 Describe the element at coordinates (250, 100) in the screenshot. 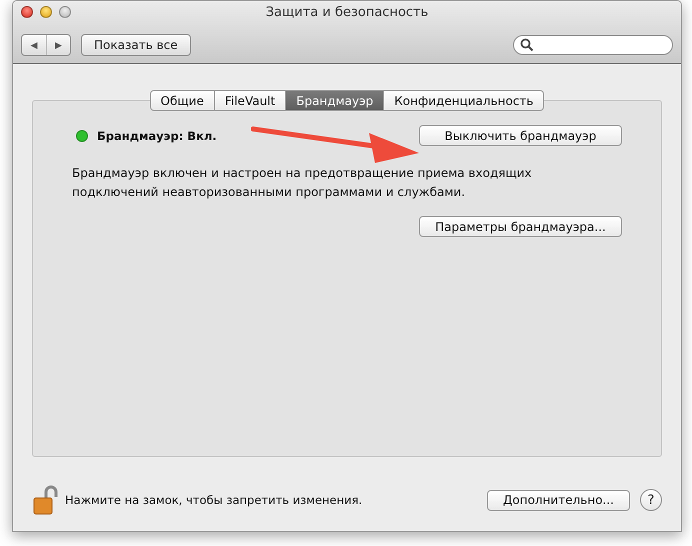

I see `tab: FileVault` at that location.